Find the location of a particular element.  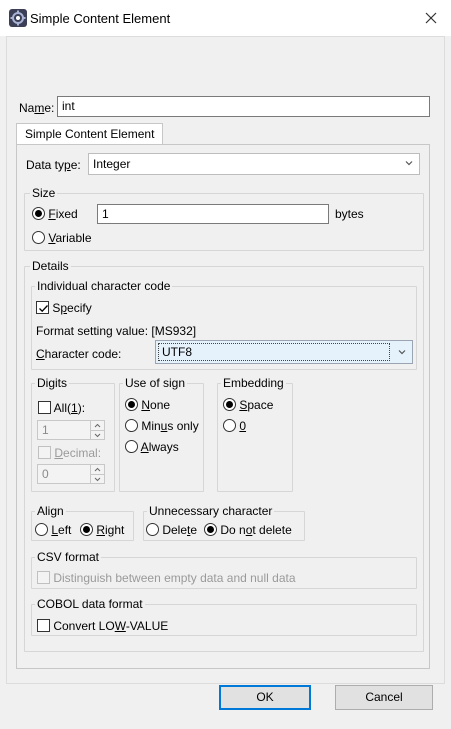

sign-always-radio: Always is located at coordinates (152, 447).